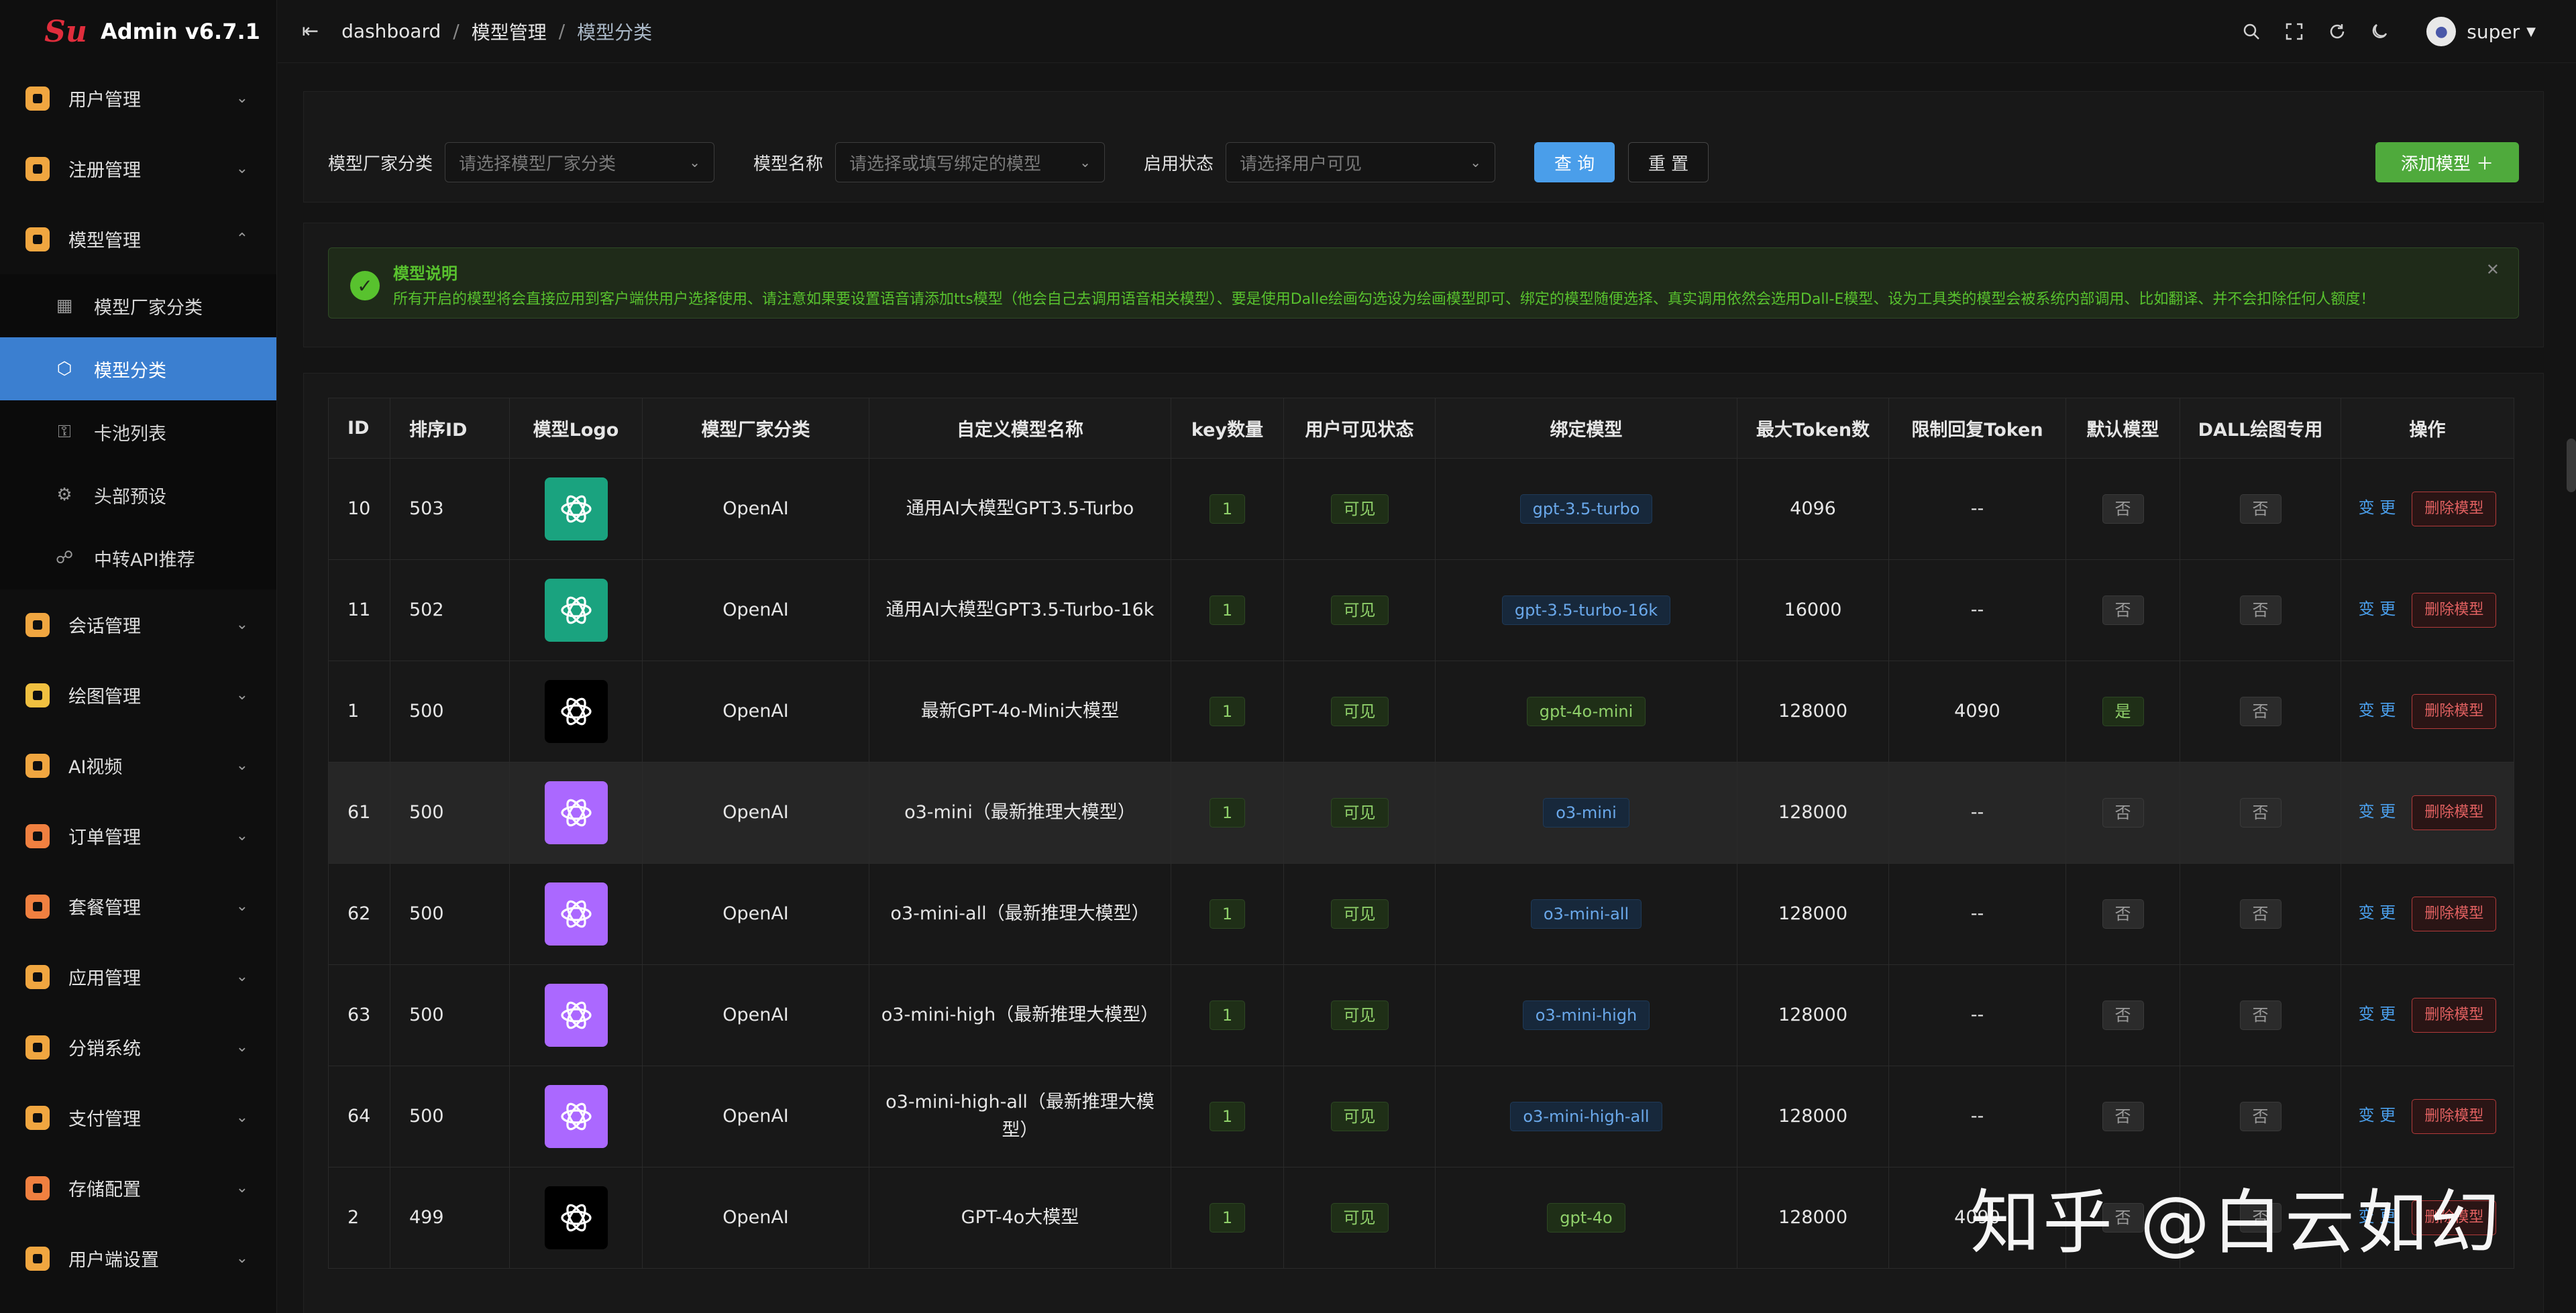 The height and width of the screenshot is (1313, 2576). I want to click on sidebar-subitem: ⬡ 模型分类, so click(138, 368).